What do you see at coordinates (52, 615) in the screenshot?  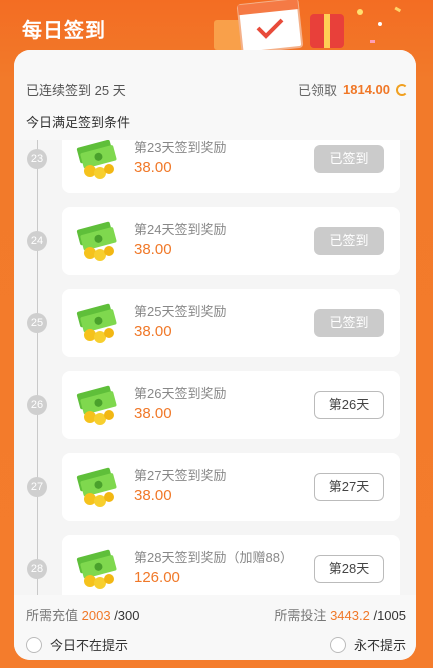 I see `recharge-label: 所需充值` at bounding box center [52, 615].